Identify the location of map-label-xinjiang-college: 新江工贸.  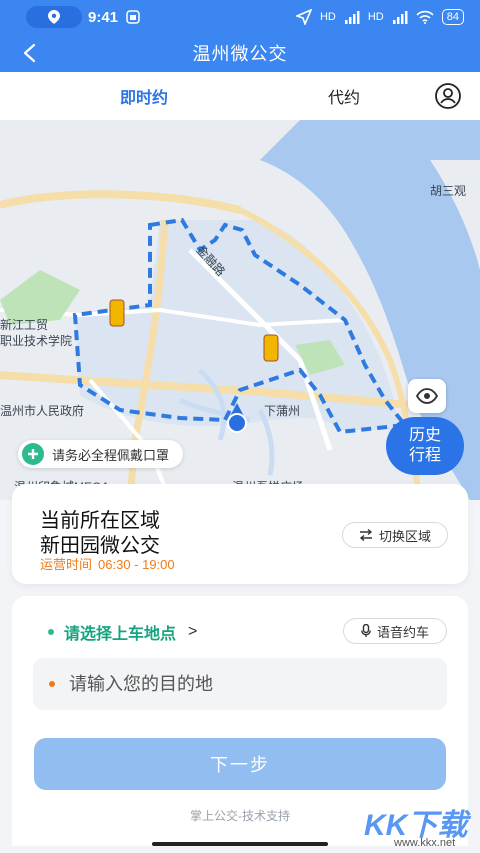
(24, 325).